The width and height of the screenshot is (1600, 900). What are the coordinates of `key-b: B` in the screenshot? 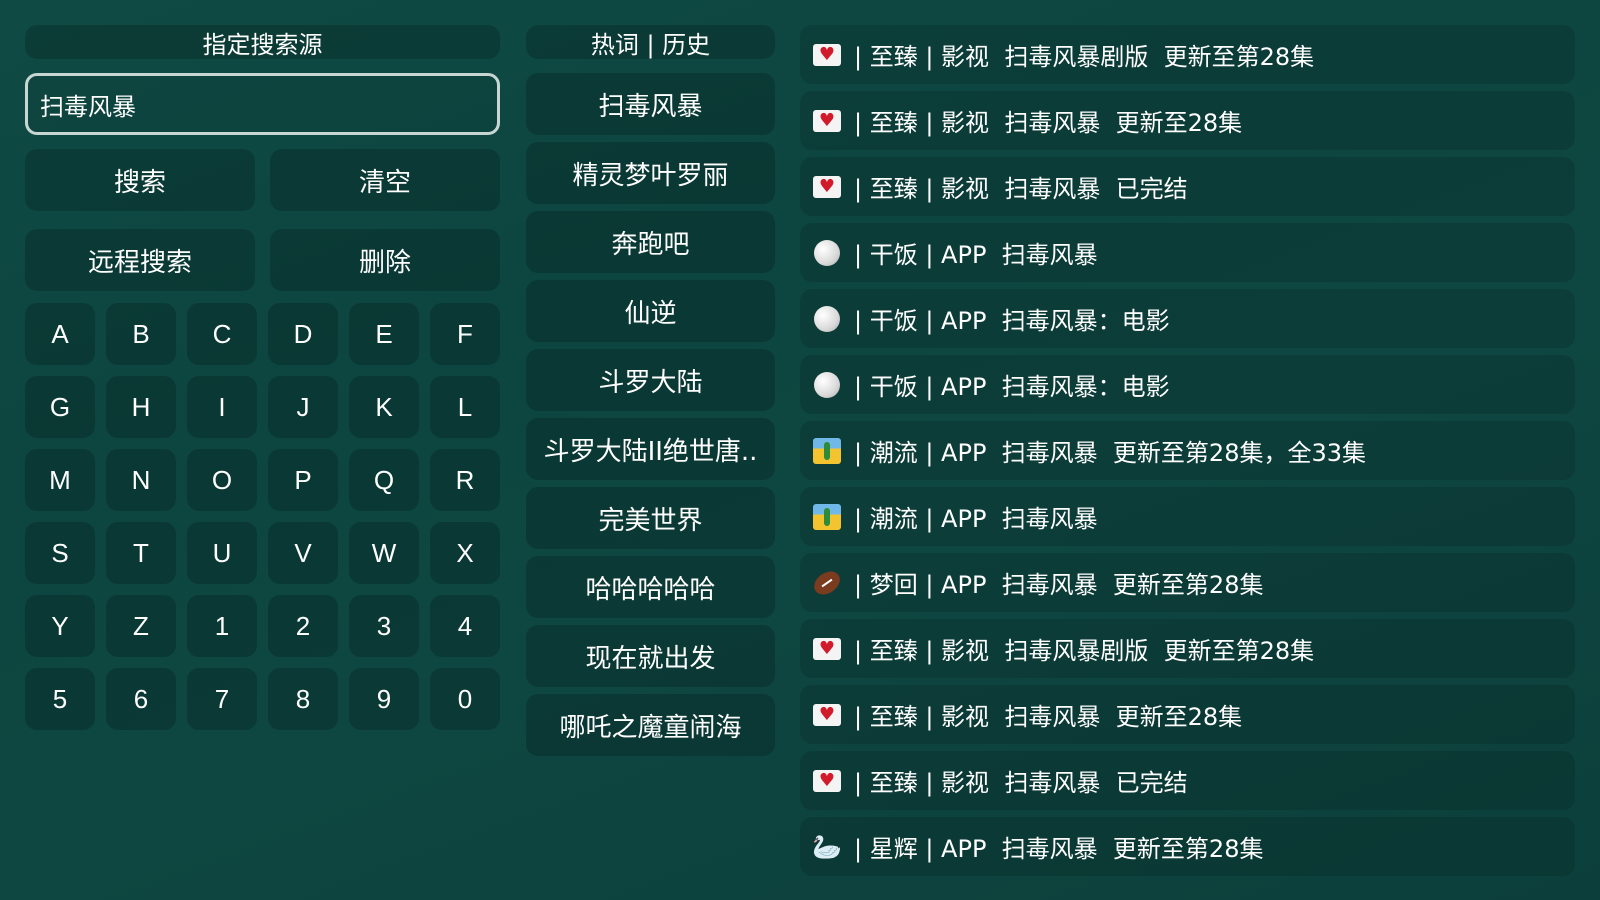 It's located at (141, 334).